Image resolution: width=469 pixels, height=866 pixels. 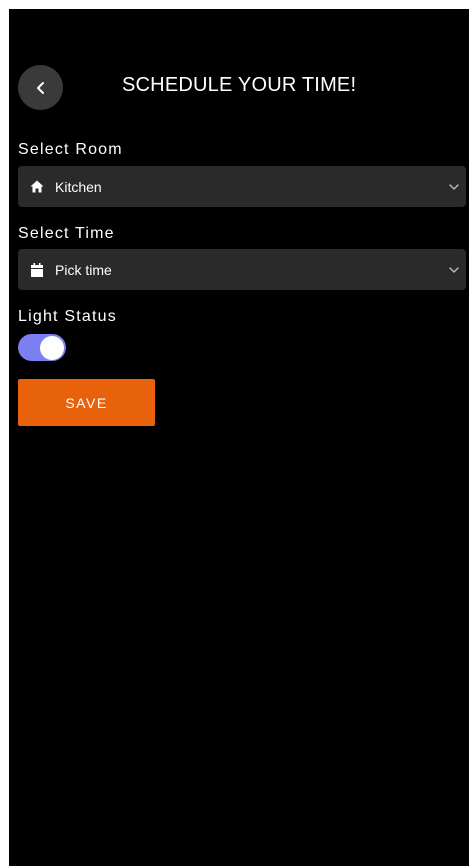 I want to click on light-status-label: Light Status, so click(x=67, y=316).